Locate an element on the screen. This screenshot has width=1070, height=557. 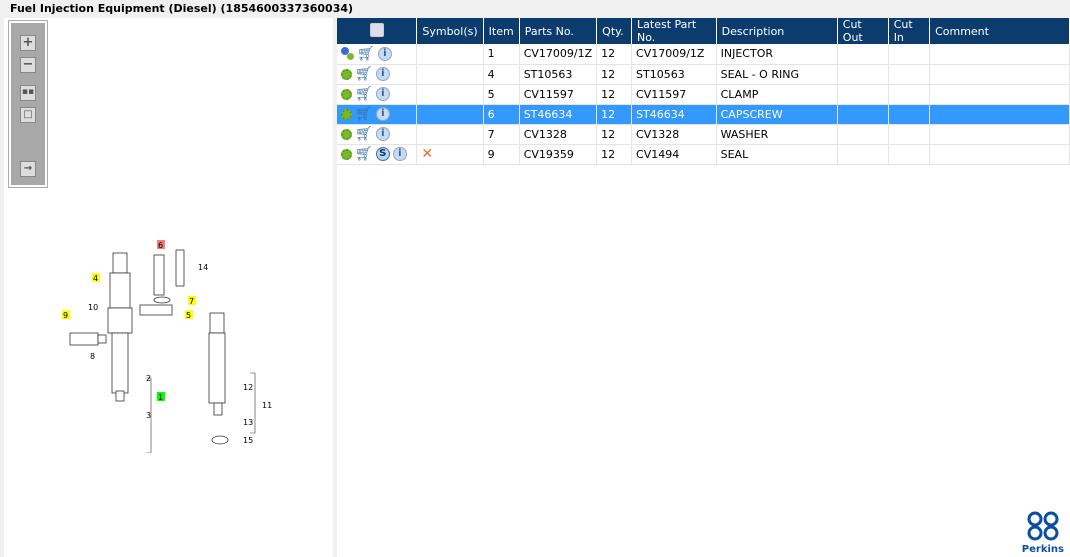
desc-cell: WASHER is located at coordinates (777, 134).